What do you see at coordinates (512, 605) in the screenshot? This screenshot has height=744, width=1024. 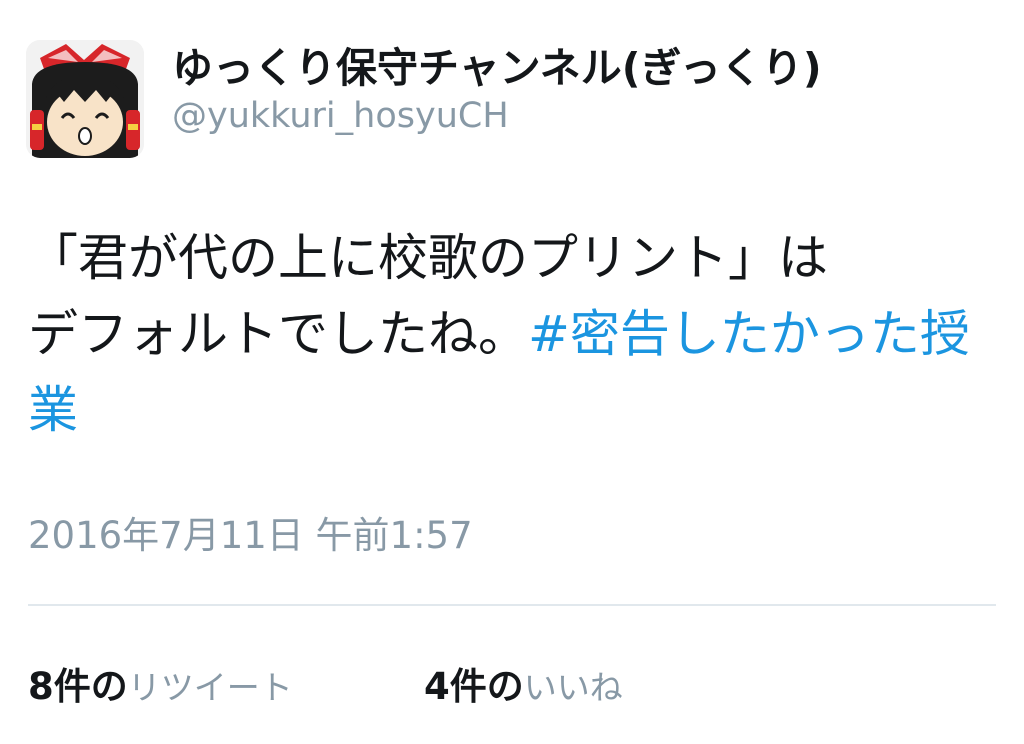 I see `divider` at bounding box center [512, 605].